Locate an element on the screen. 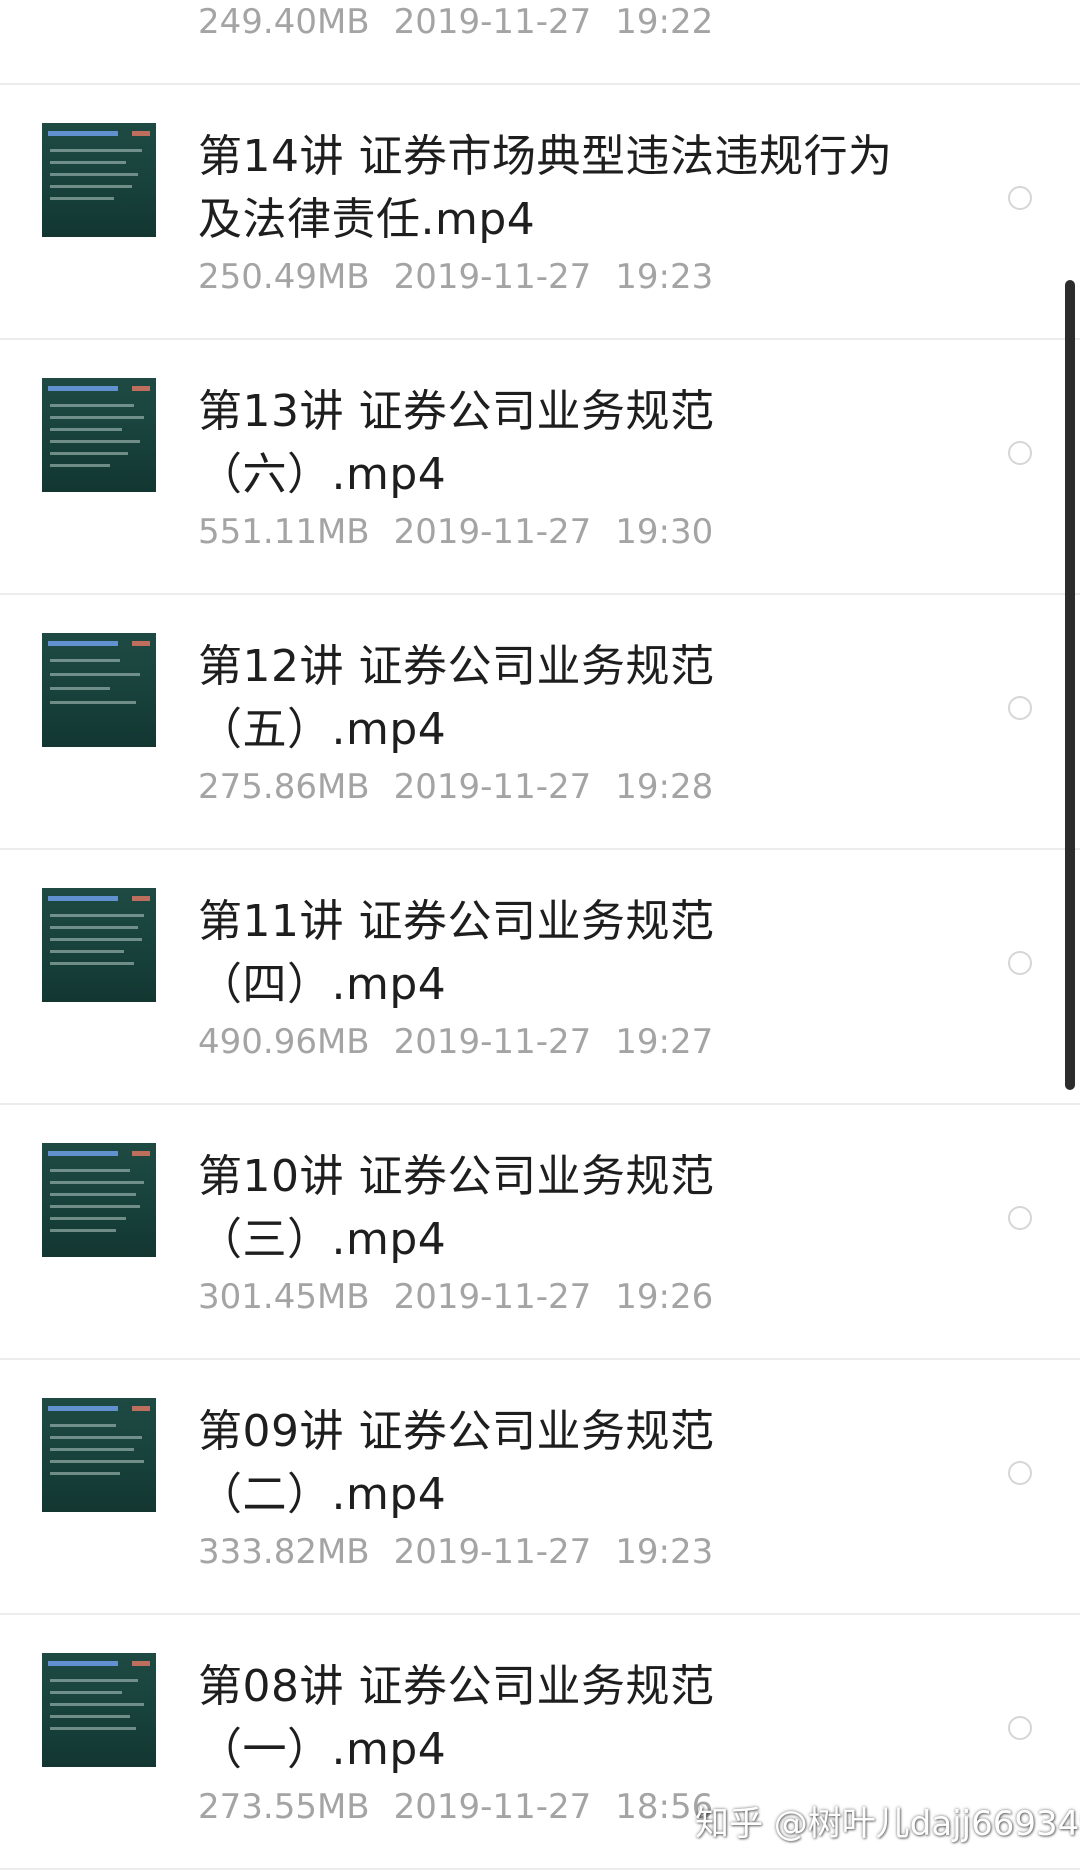 The image size is (1080, 1870). file-time: 19:30 is located at coordinates (664, 532).